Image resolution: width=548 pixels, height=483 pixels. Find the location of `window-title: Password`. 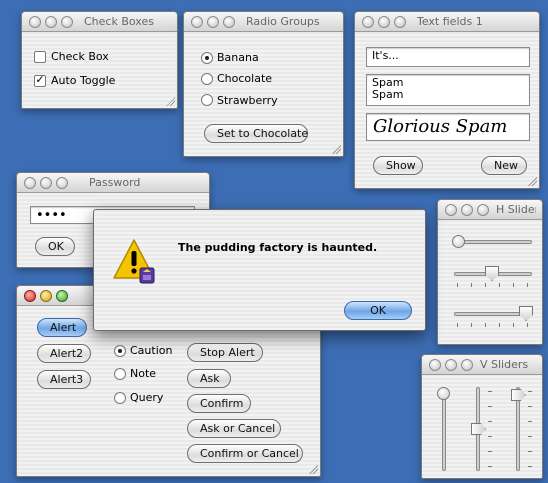

window-title: Password is located at coordinates (115, 182).